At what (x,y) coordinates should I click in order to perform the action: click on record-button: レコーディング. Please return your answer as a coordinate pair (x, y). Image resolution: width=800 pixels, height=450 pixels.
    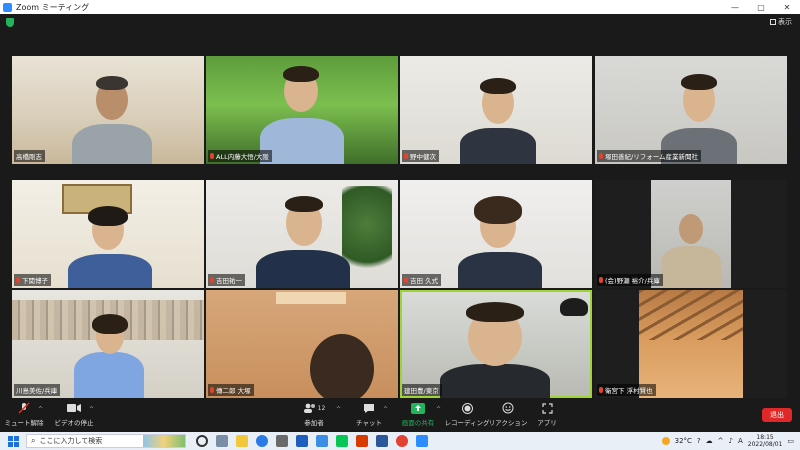
    Looking at the image, I should click on (467, 416).